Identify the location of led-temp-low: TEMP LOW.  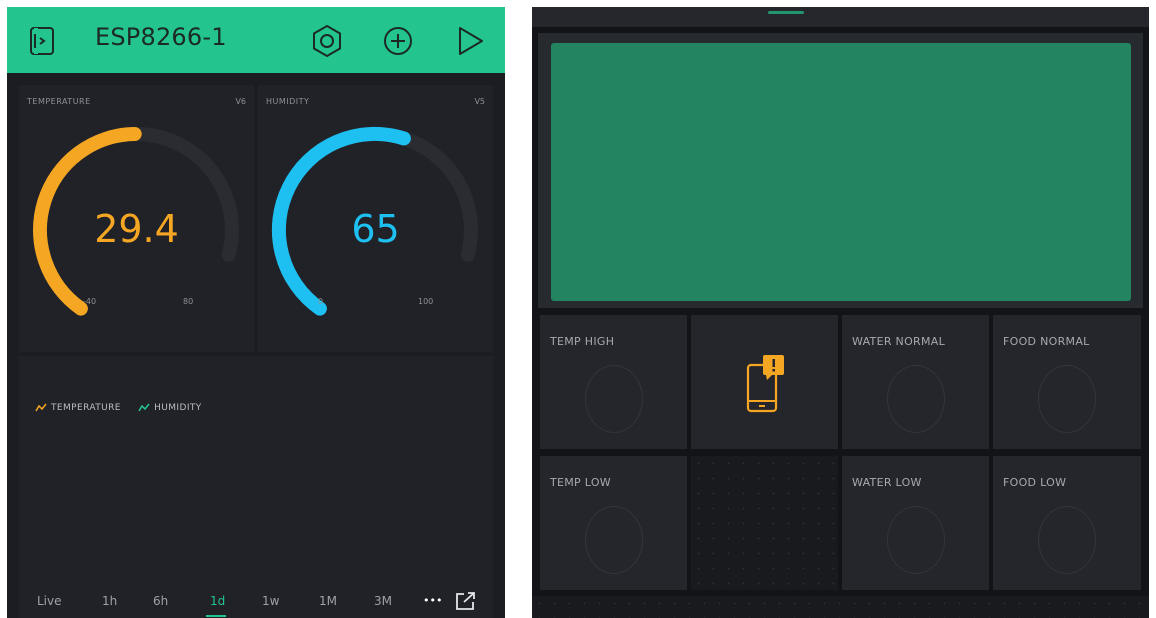
(613, 523).